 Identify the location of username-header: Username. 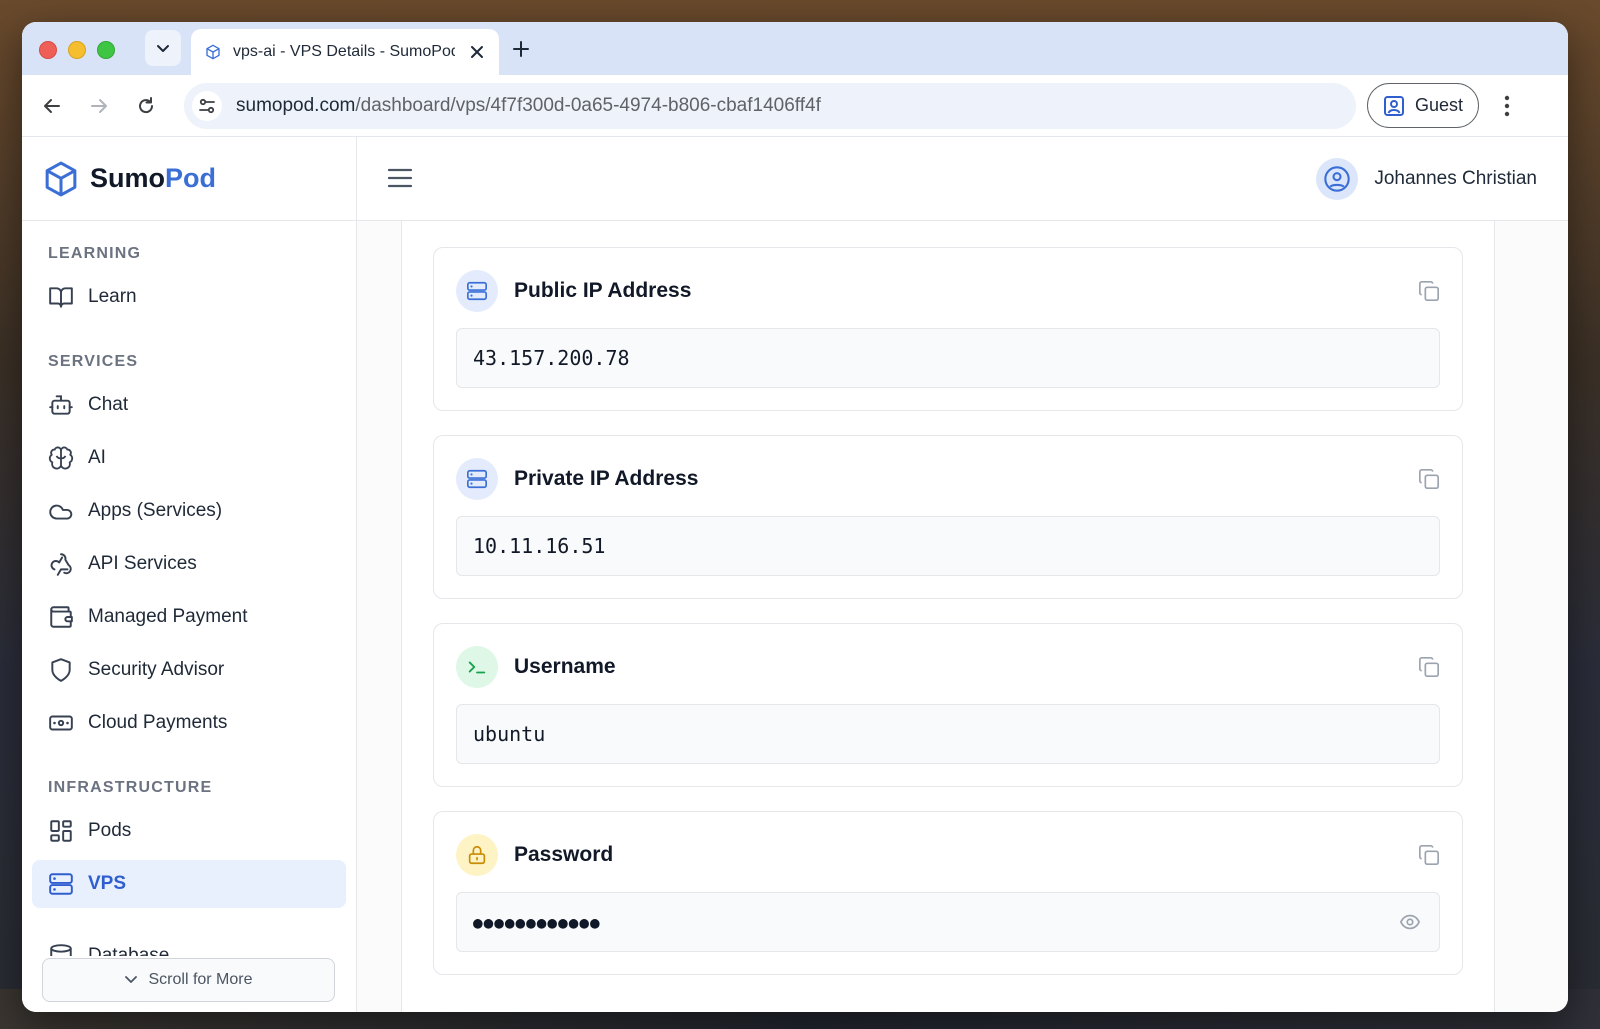
(536, 667).